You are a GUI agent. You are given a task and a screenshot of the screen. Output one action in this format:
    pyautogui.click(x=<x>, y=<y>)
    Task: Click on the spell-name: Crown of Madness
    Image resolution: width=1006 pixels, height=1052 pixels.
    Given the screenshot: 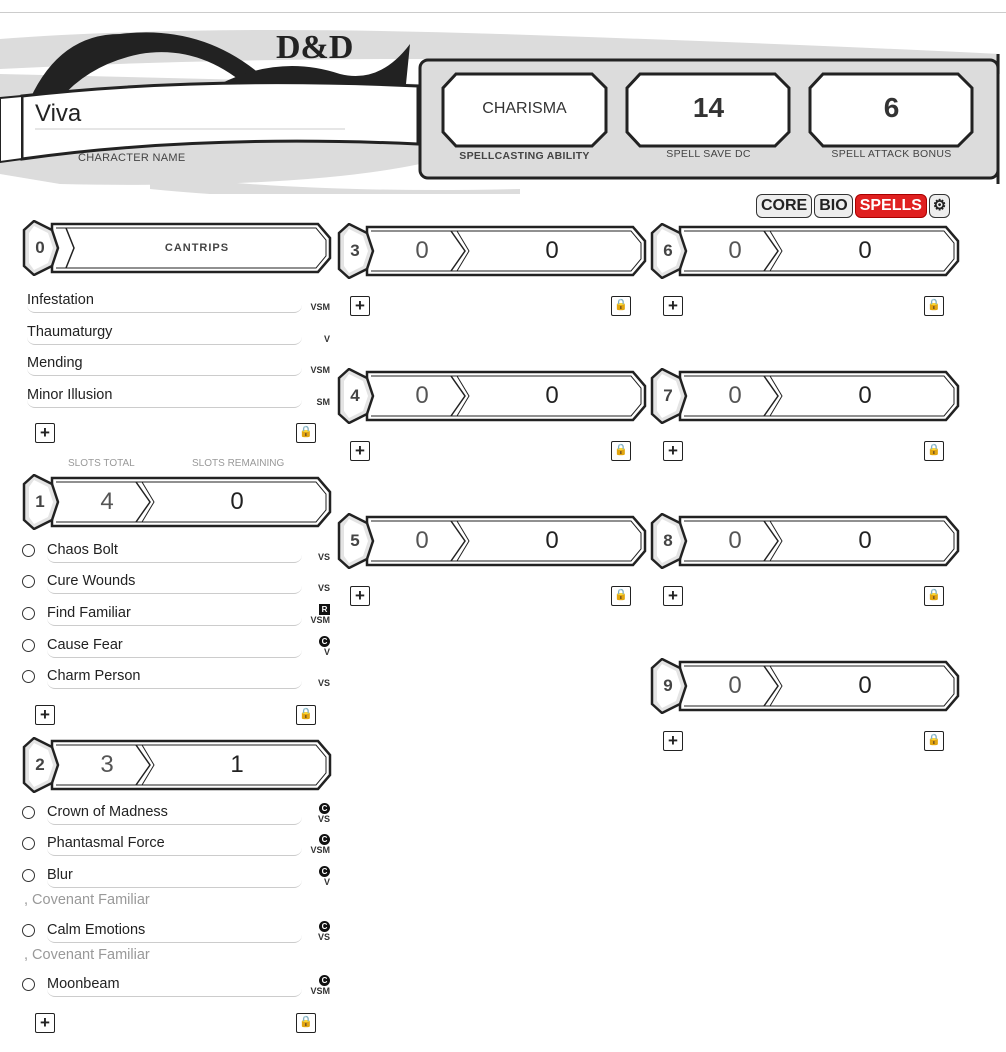 What is the action you would take?
    pyautogui.click(x=174, y=814)
    